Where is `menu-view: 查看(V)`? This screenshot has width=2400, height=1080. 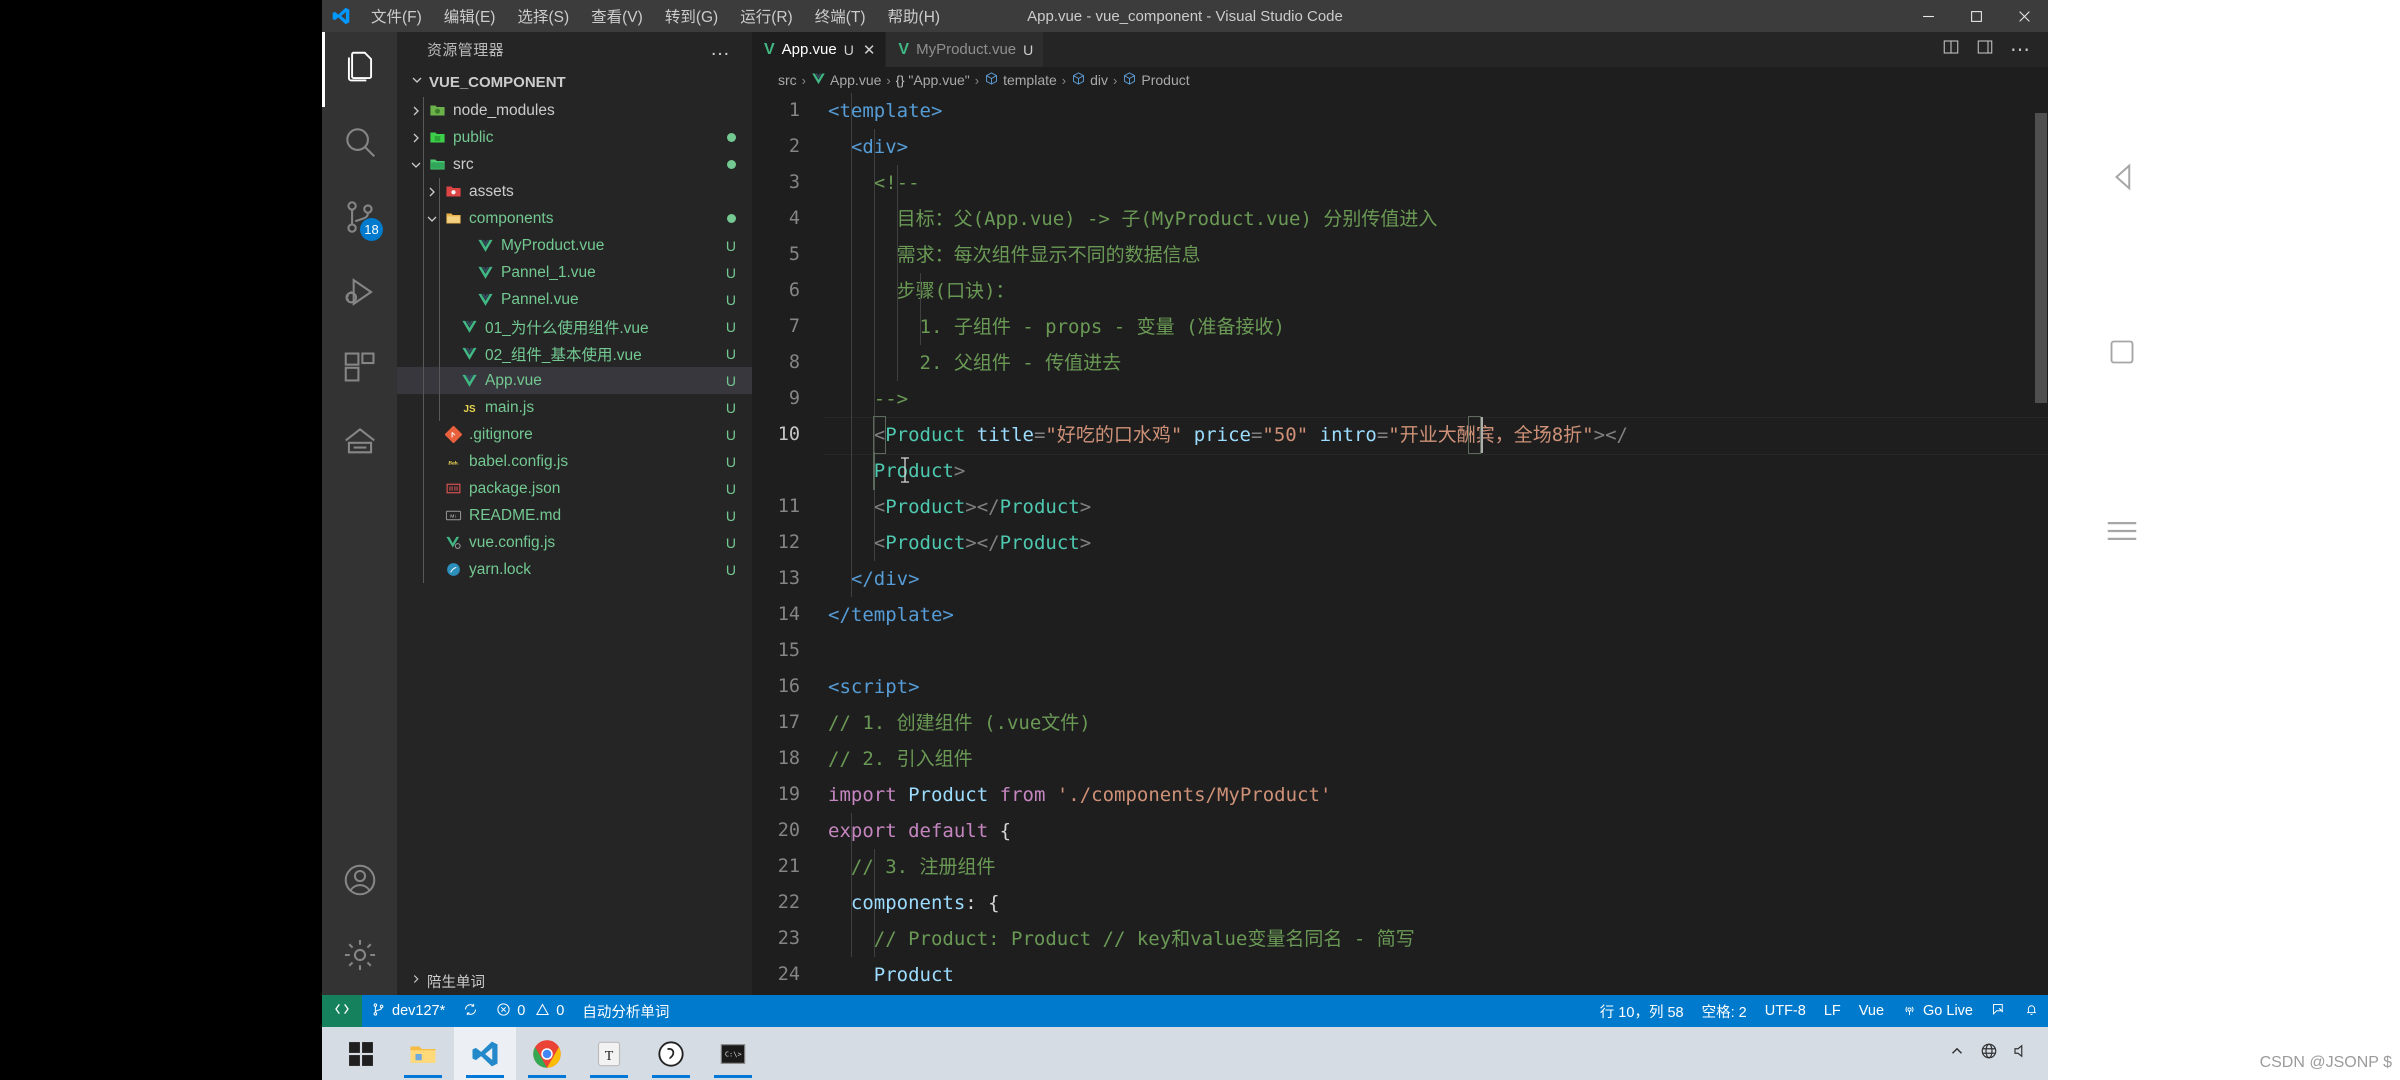
menu-view: 查看(V) is located at coordinates (617, 16).